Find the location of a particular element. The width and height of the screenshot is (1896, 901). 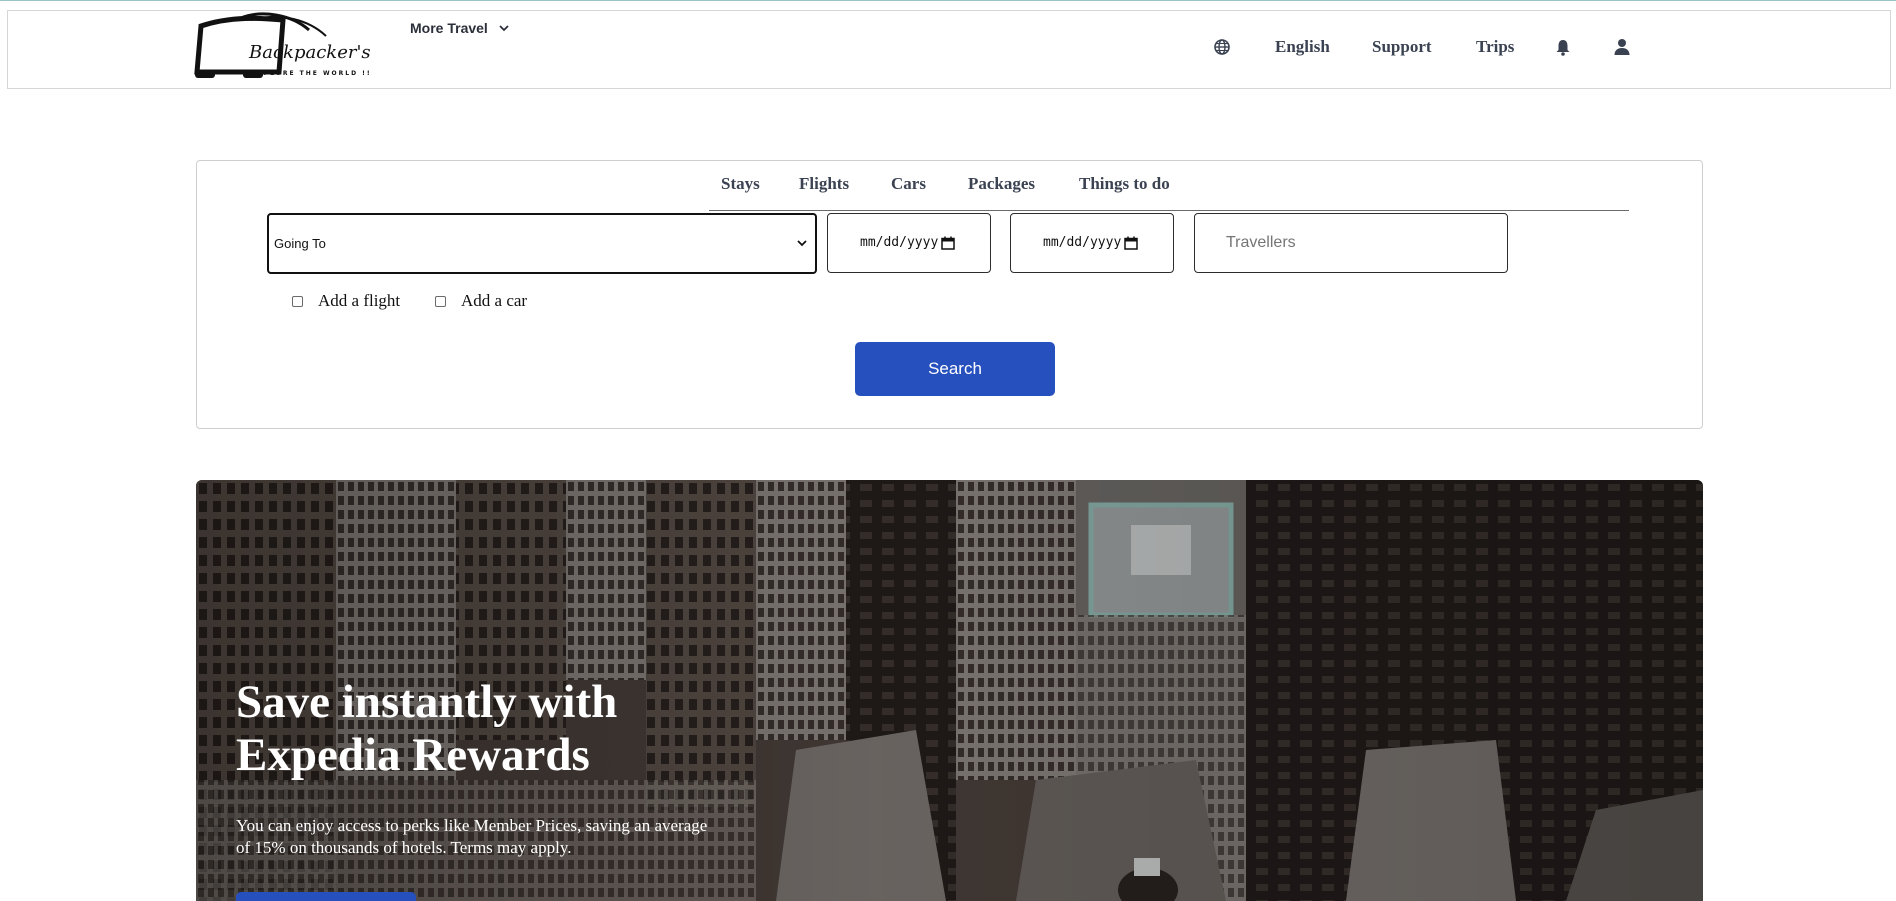

check-in-placeholder: mm/dd/yyyy is located at coordinates (899, 242).